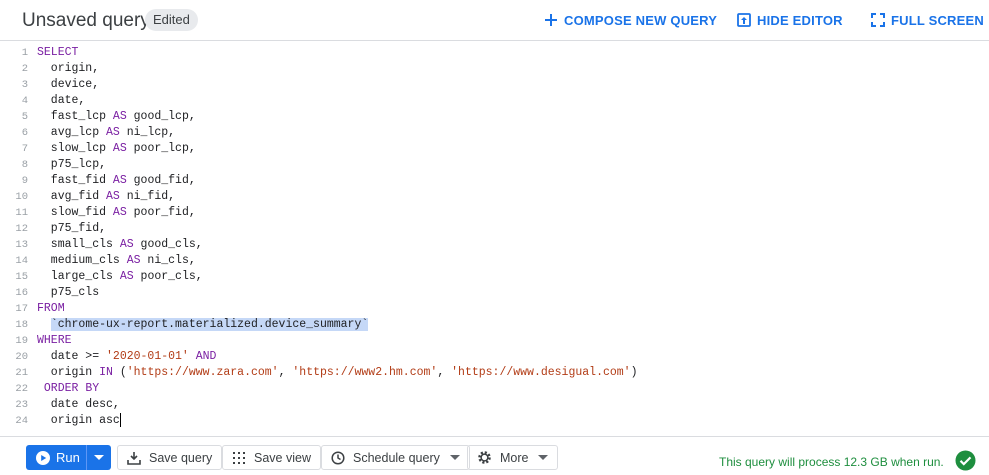  Describe the element at coordinates (878, 20) in the screenshot. I see `full-screen-icon` at that location.